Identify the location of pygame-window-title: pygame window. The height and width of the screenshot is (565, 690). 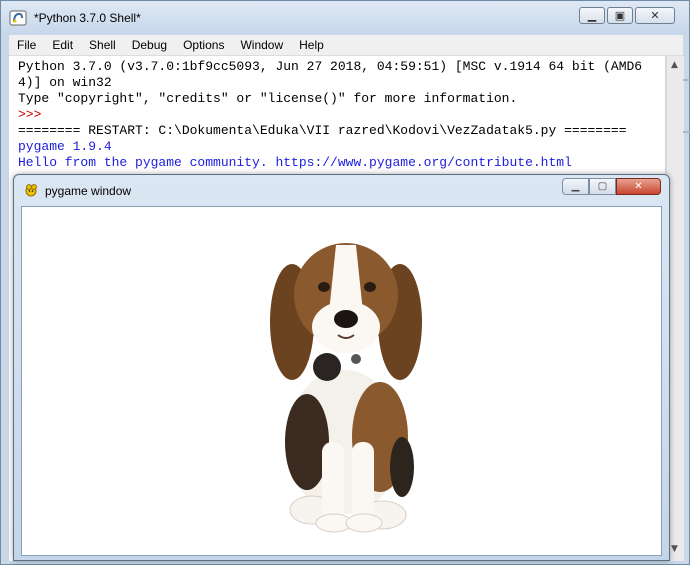
(88, 191).